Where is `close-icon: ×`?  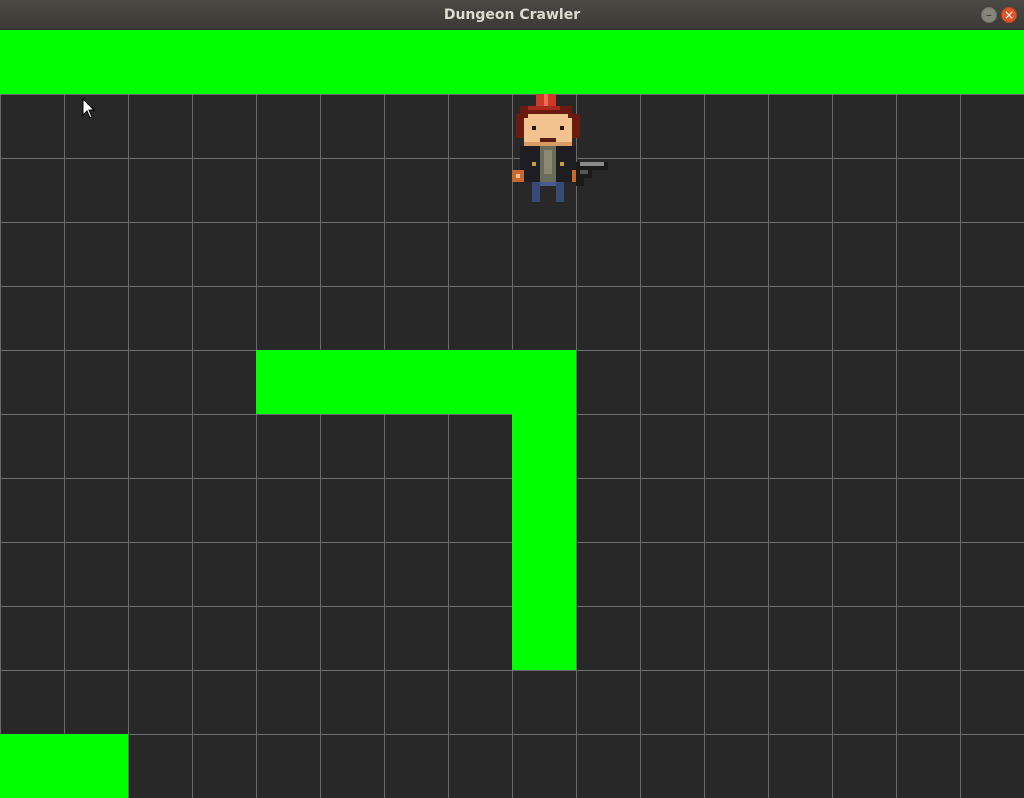
close-icon: × is located at coordinates (1009, 15).